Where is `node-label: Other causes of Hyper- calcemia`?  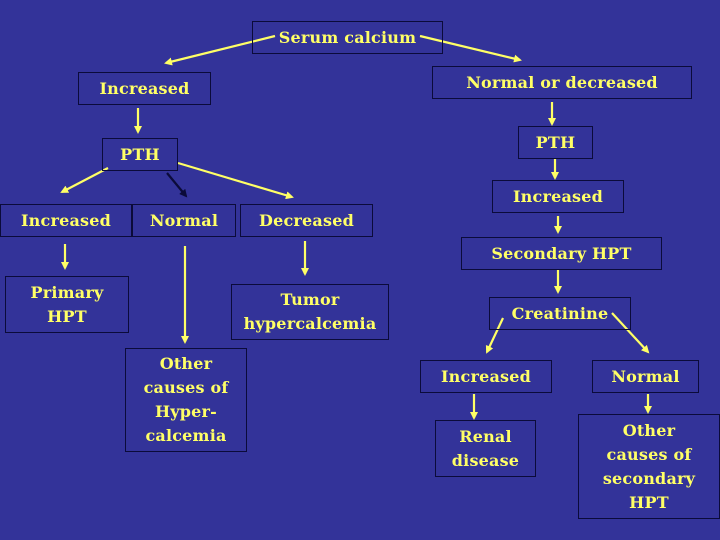
node-label: Other causes of Hyper- calcemia is located at coordinates (186, 399).